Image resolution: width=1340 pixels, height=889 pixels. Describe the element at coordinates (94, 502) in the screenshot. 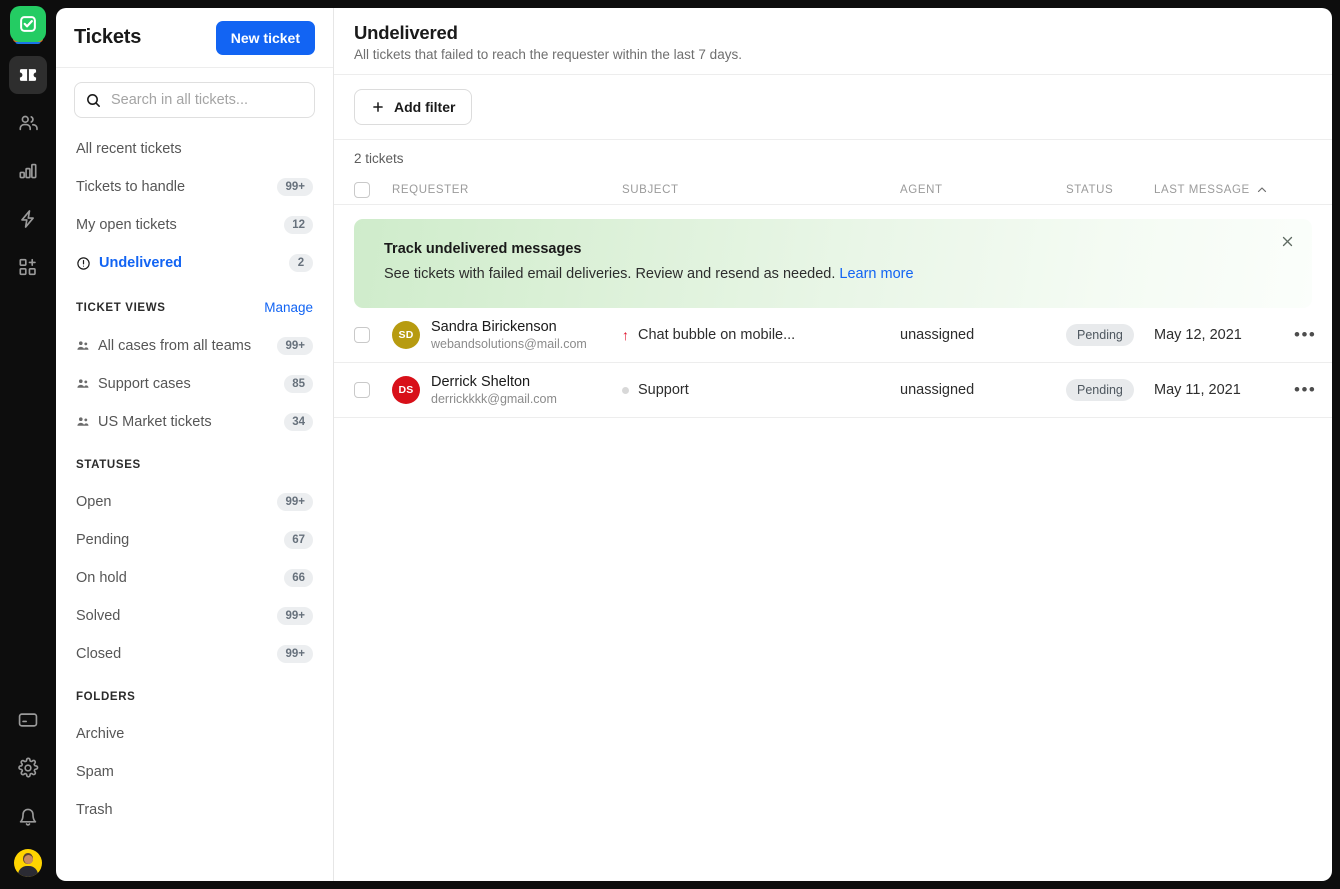

I see `sidebar-item-label: Open` at that location.